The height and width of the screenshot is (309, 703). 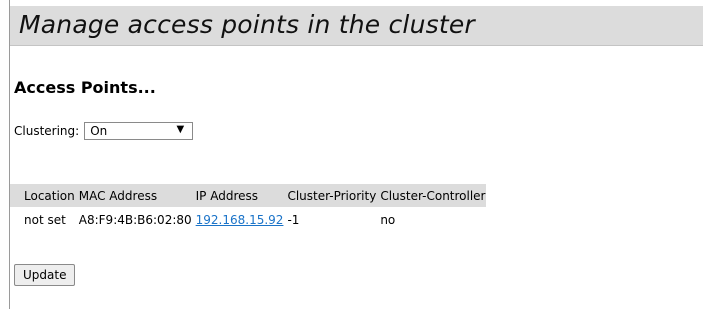 What do you see at coordinates (330, 195) in the screenshot?
I see `column-header-cluster-priority: Cluster-Priority` at bounding box center [330, 195].